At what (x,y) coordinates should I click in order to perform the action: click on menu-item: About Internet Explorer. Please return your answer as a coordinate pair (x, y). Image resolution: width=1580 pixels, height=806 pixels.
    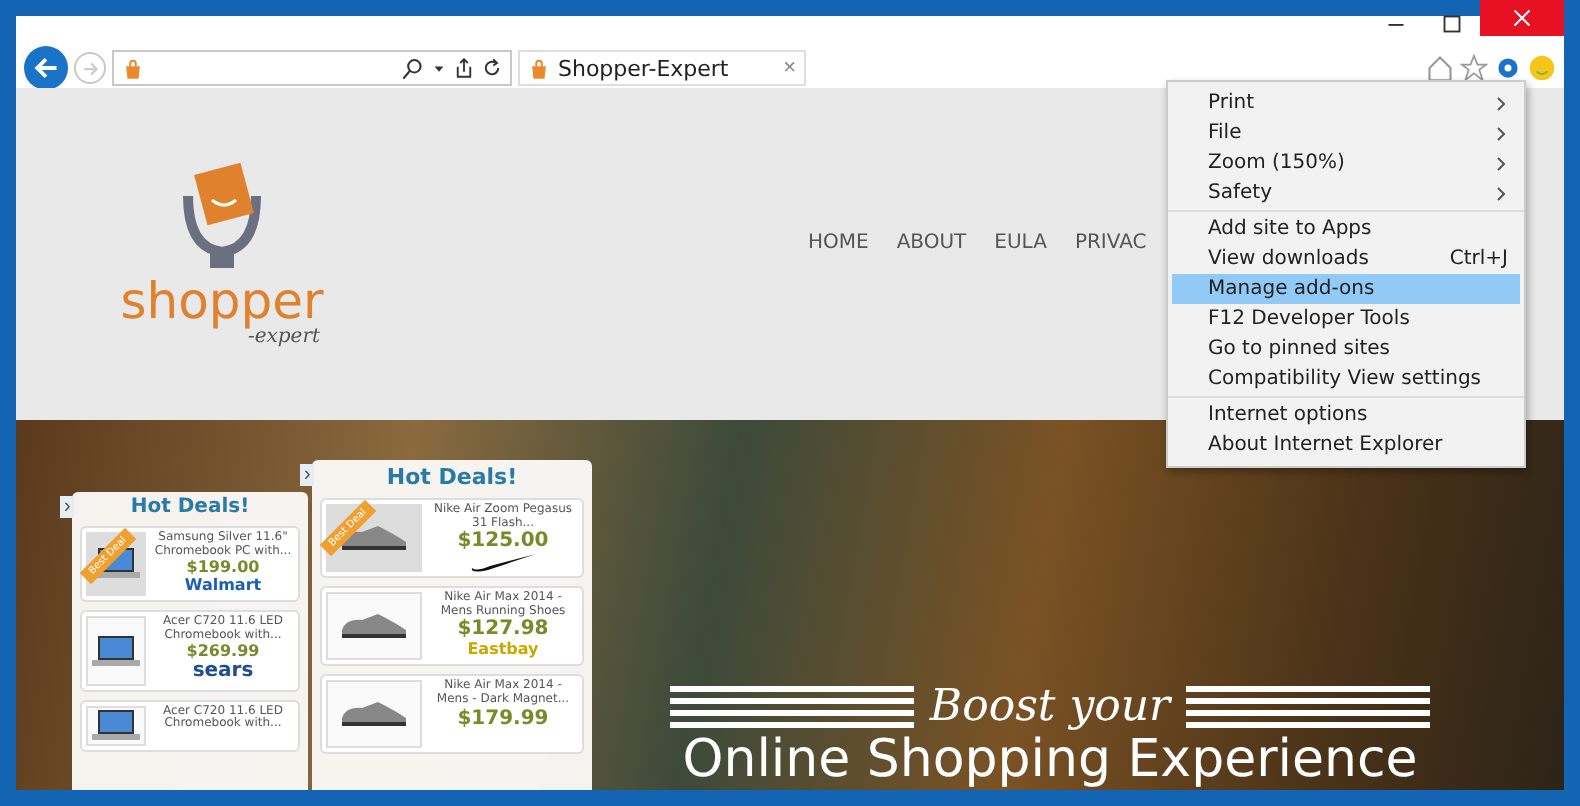
    Looking at the image, I should click on (1346, 445).